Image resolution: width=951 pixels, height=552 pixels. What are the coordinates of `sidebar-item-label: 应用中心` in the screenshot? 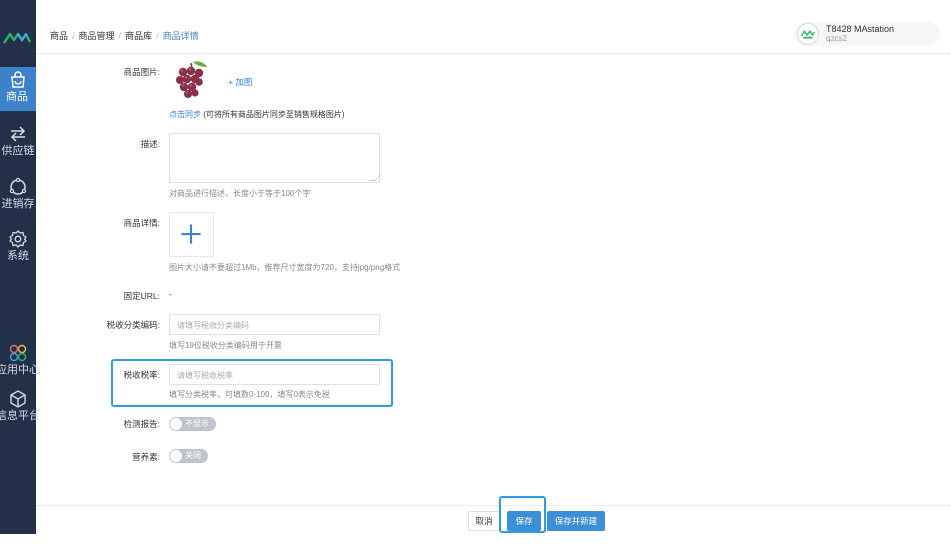 It's located at (20, 370).